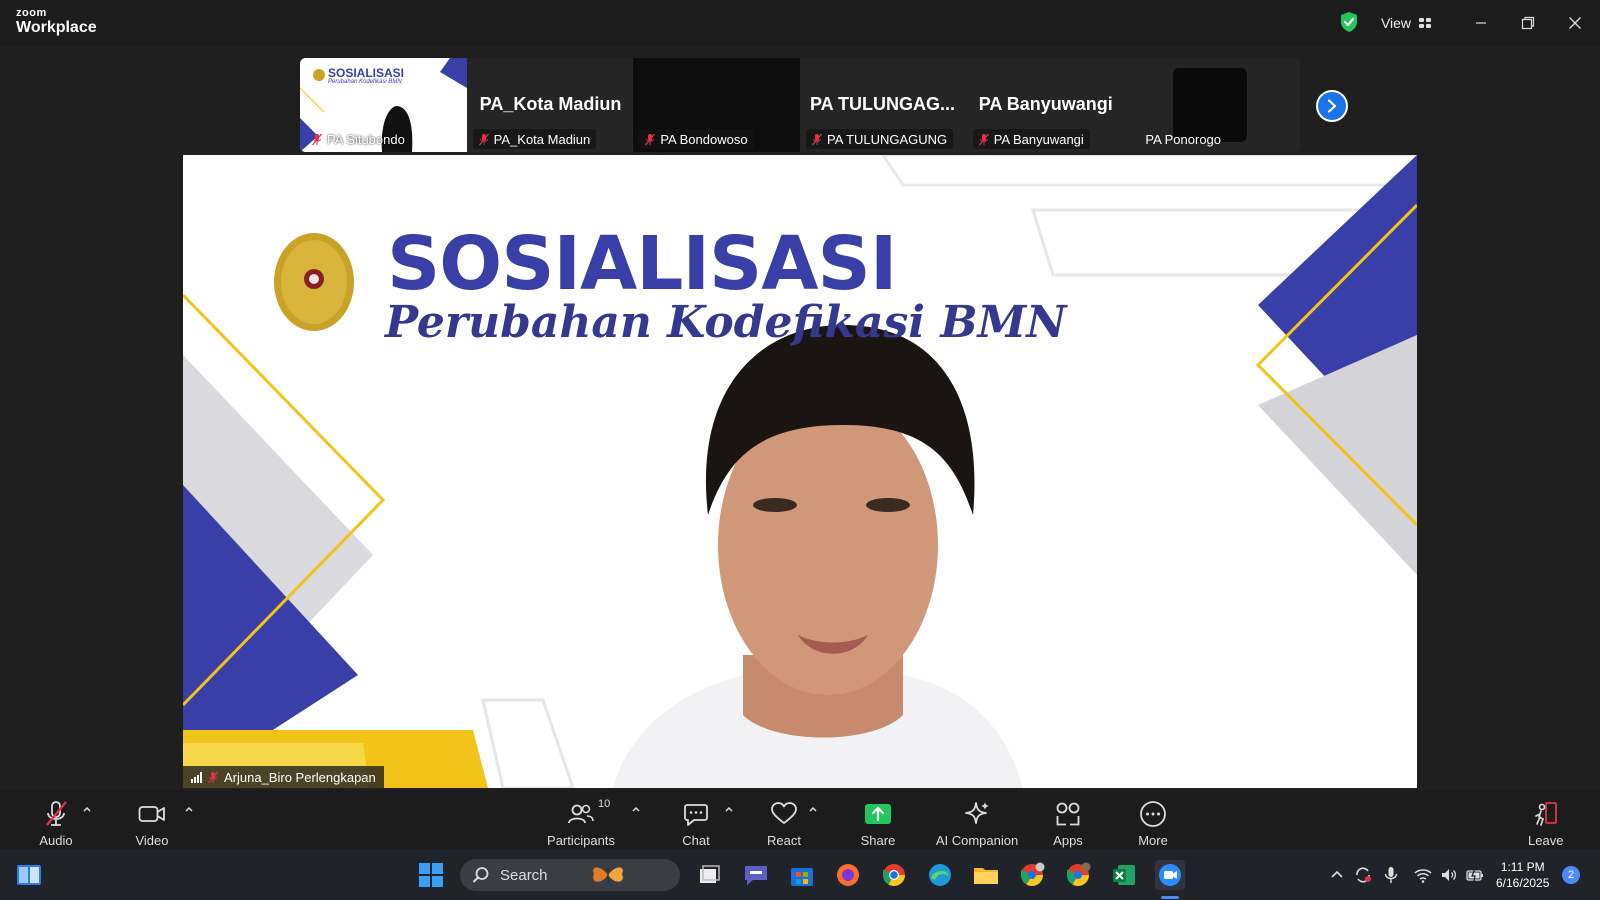 The height and width of the screenshot is (900, 1600). What do you see at coordinates (1396, 23) in the screenshot?
I see `view-label: View` at bounding box center [1396, 23].